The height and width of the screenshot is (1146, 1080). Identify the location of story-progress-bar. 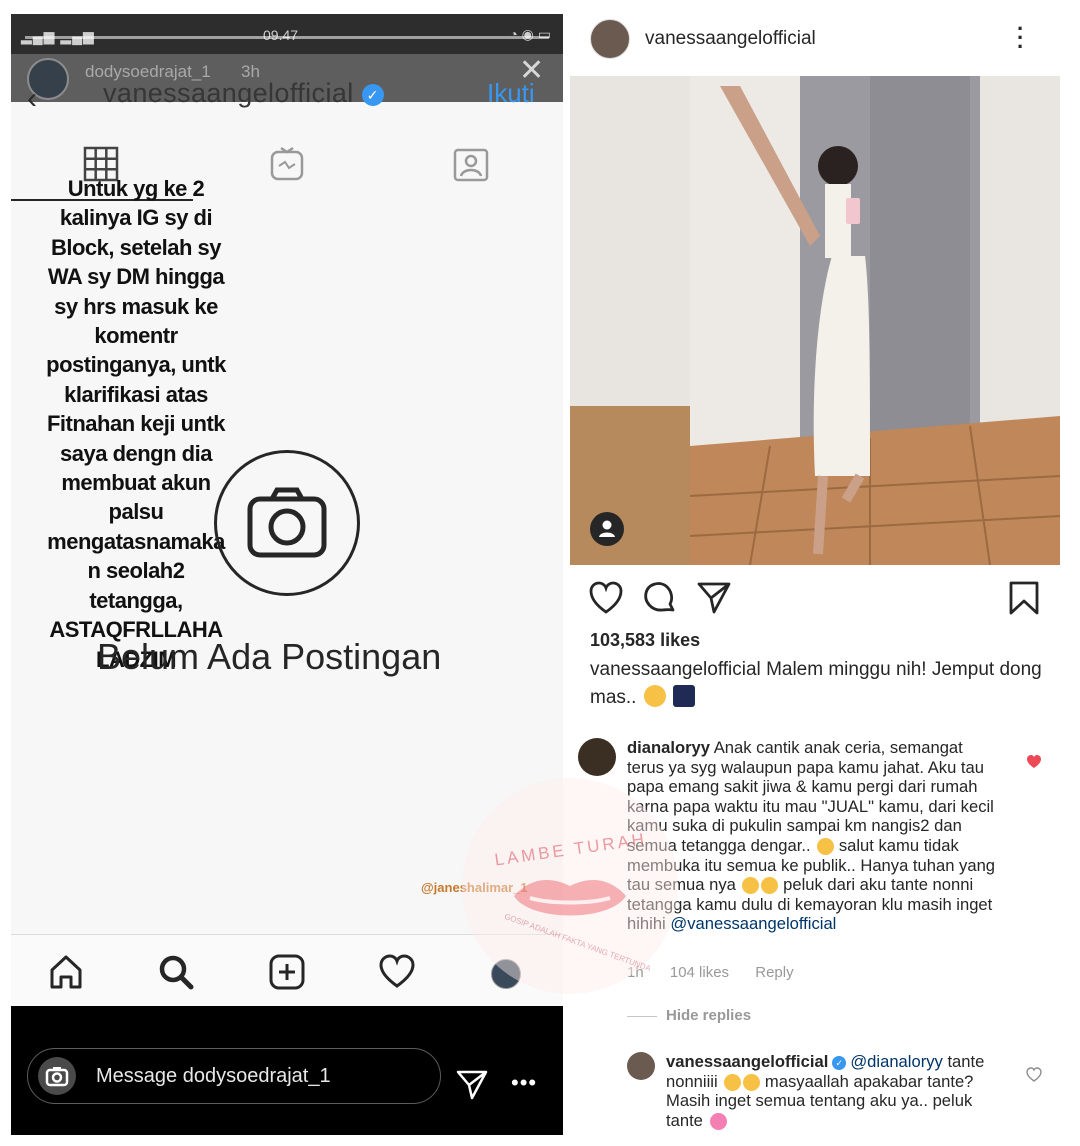
(287, 37).